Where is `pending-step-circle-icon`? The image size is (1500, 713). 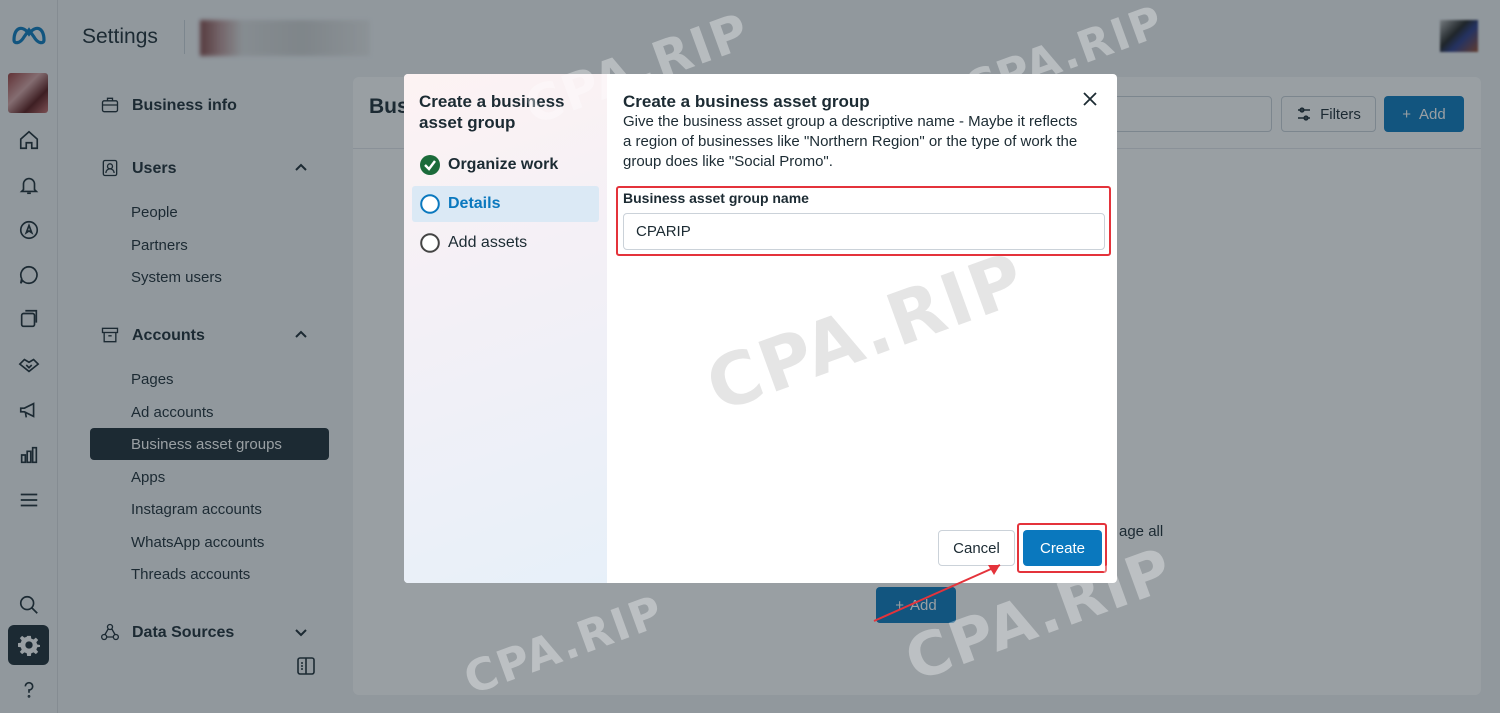 pending-step-circle-icon is located at coordinates (430, 243).